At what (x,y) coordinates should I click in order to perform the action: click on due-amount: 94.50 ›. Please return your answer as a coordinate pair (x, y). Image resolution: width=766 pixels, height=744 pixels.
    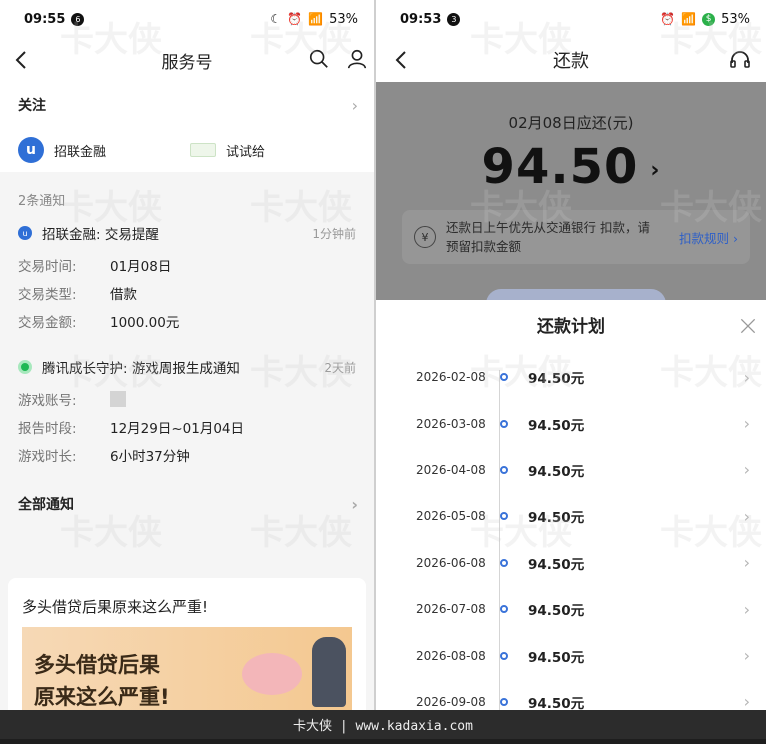
    Looking at the image, I should click on (571, 167).